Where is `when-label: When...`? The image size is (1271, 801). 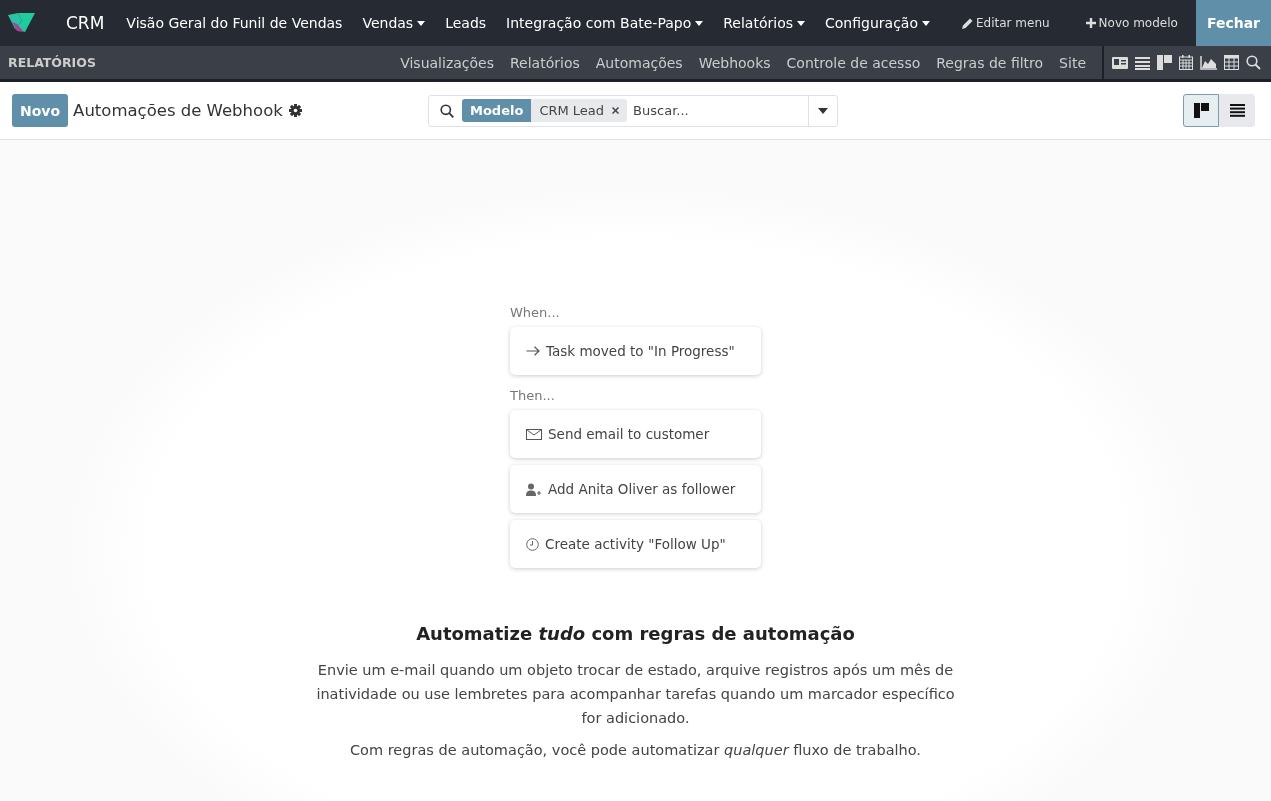 when-label: When... is located at coordinates (535, 312).